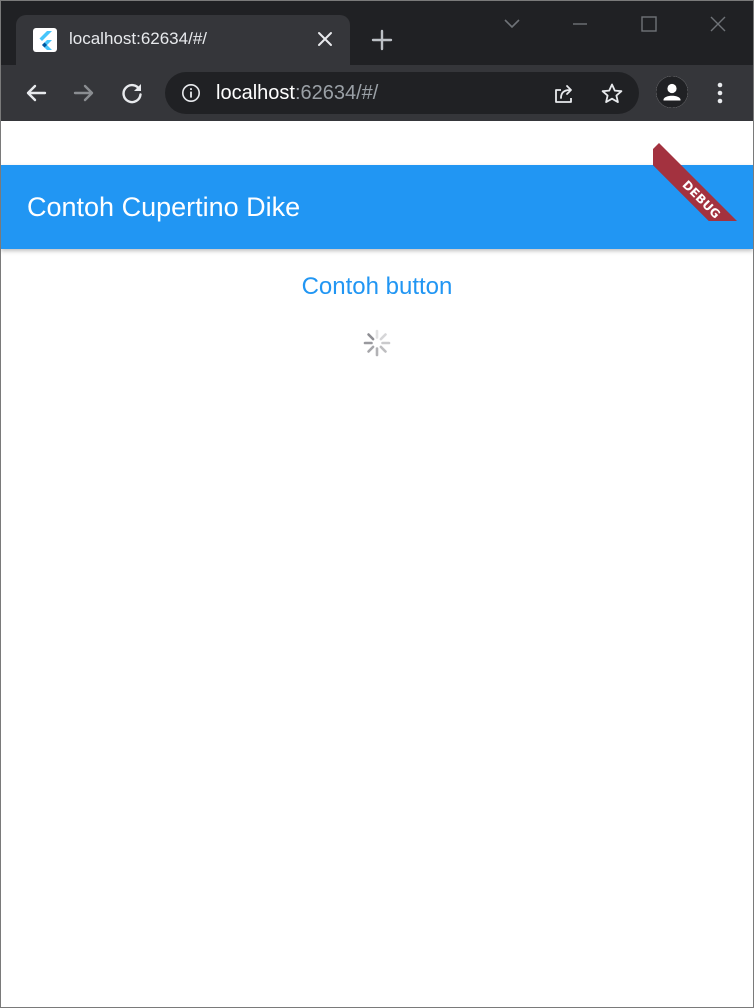  Describe the element at coordinates (720, 93) in the screenshot. I see `menu-icon` at that location.